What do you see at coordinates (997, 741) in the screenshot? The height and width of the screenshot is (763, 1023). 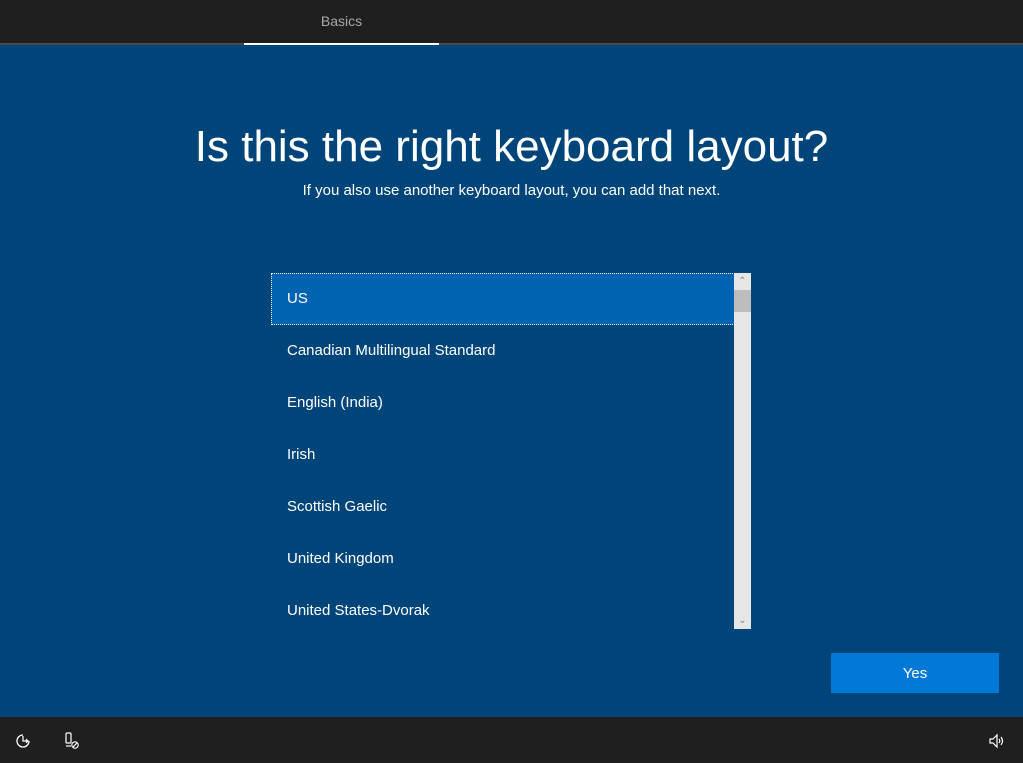 I see `volume-icon` at bounding box center [997, 741].